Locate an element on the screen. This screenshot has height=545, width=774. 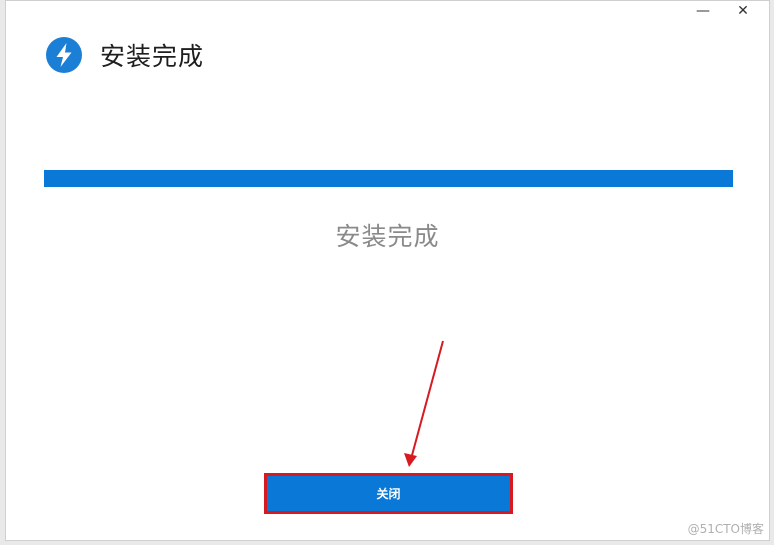
status-text: 安装完成 is located at coordinates (387, 236).